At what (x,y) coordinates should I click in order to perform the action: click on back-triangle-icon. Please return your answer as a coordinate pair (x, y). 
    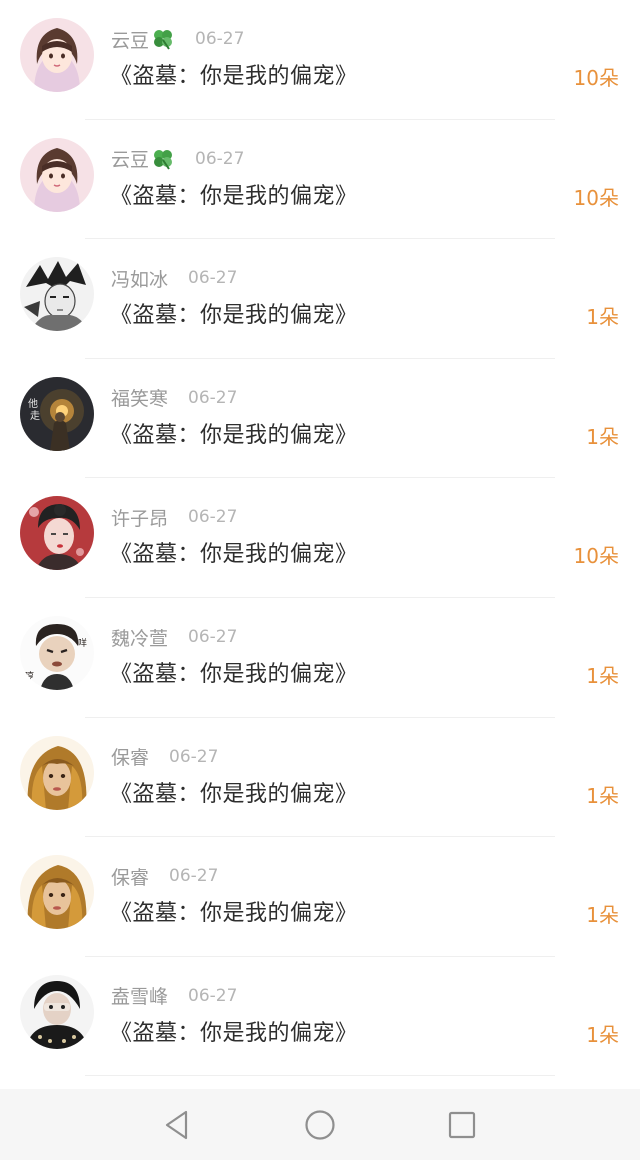
    Looking at the image, I should click on (178, 1125).